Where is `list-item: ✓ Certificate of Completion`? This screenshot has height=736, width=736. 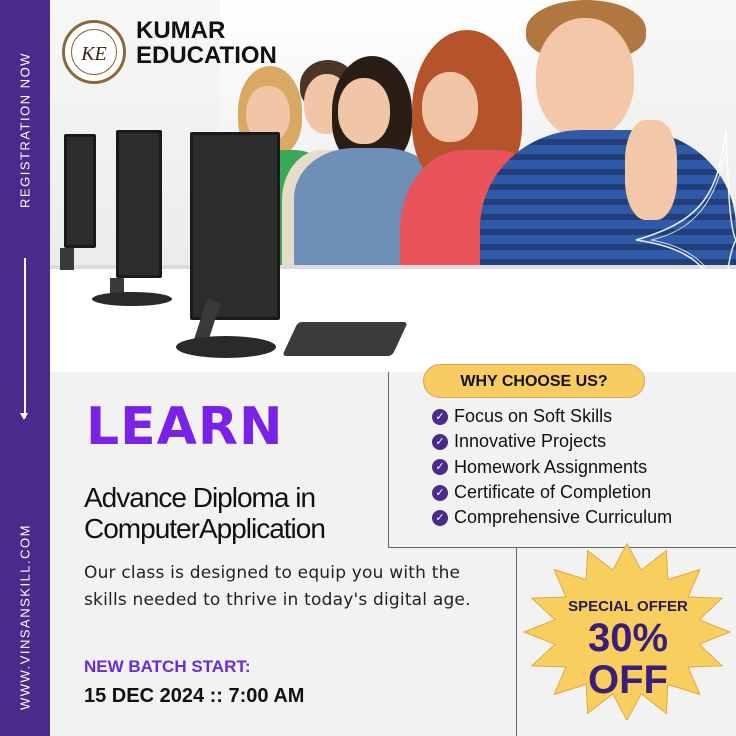 list-item: ✓ Certificate of Completion is located at coordinates (552, 492).